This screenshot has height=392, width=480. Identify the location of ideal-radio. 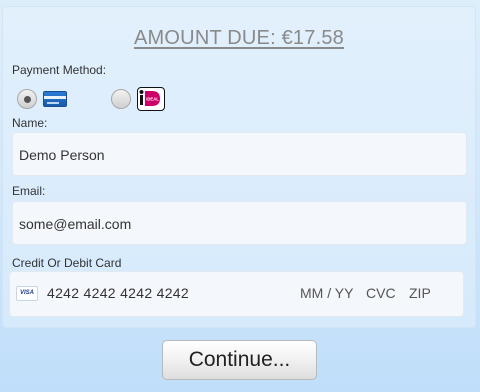
(121, 99).